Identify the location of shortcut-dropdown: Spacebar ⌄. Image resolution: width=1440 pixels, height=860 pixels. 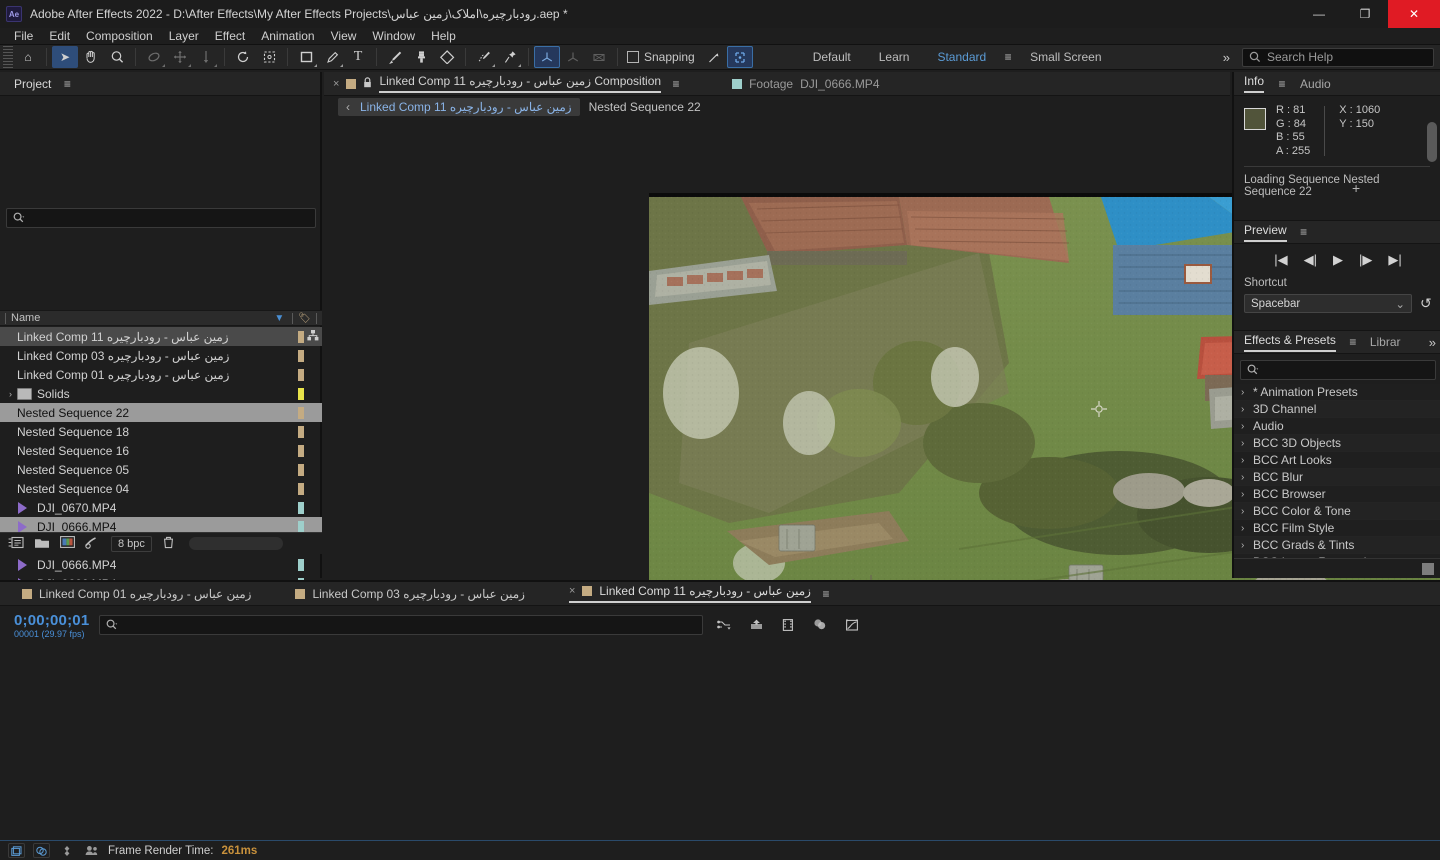
(1328, 303).